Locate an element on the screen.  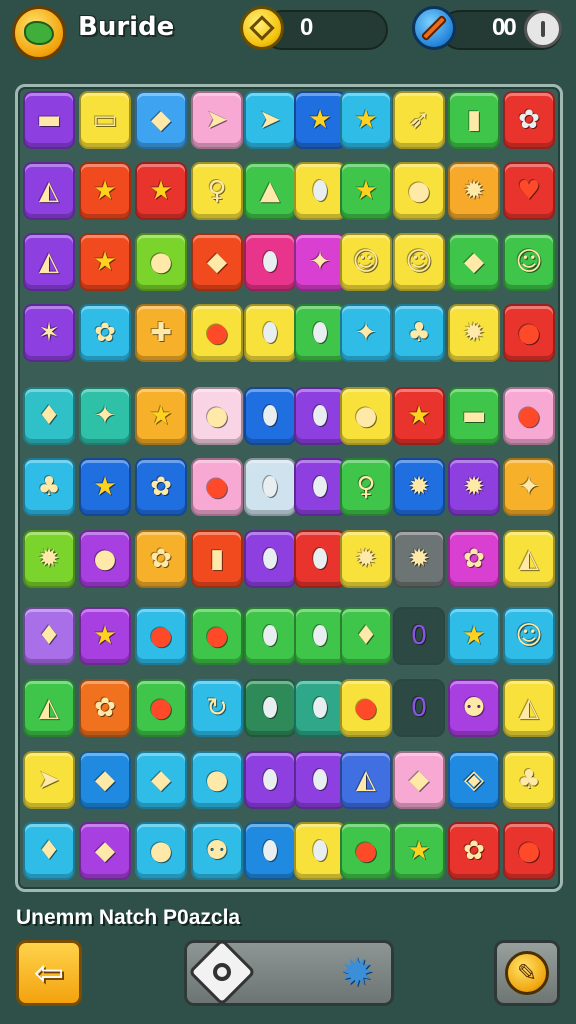
tile-bird: ● is located at coordinates (419, 191).